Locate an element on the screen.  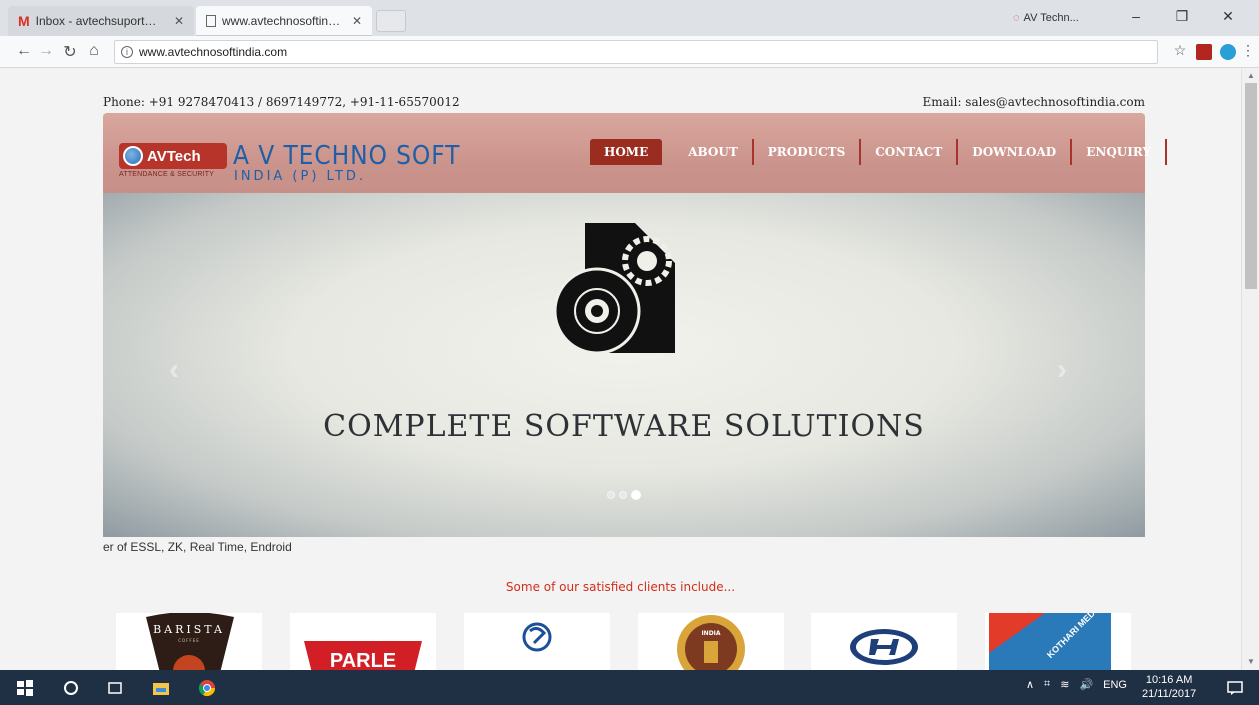
file-explorer-icon is located at coordinates (161, 688).